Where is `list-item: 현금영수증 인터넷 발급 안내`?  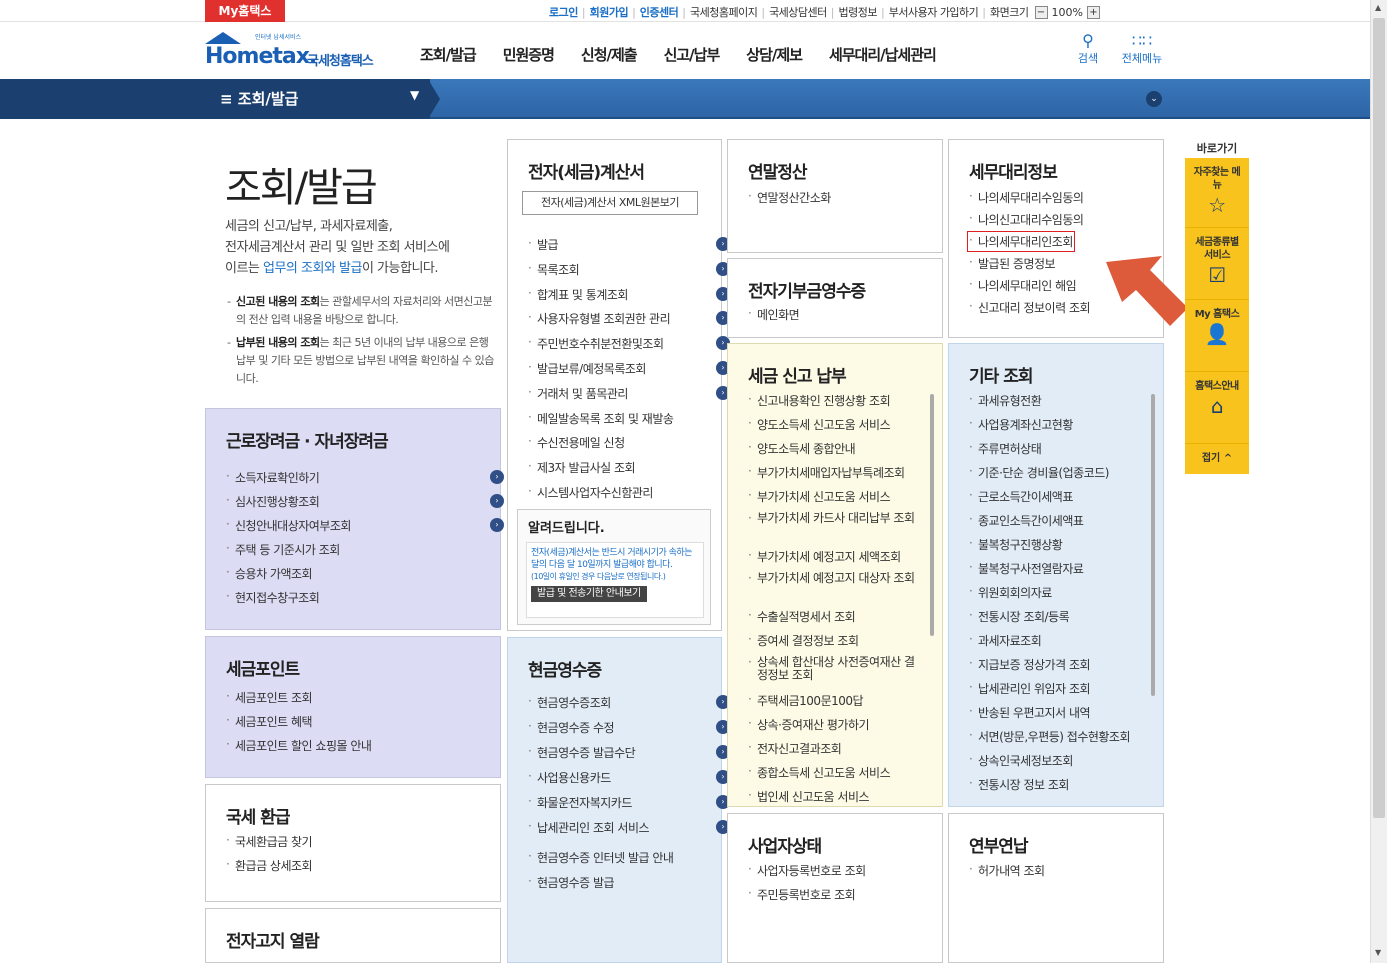 list-item: 현금영수증 인터넷 발급 안내 is located at coordinates (601, 857).